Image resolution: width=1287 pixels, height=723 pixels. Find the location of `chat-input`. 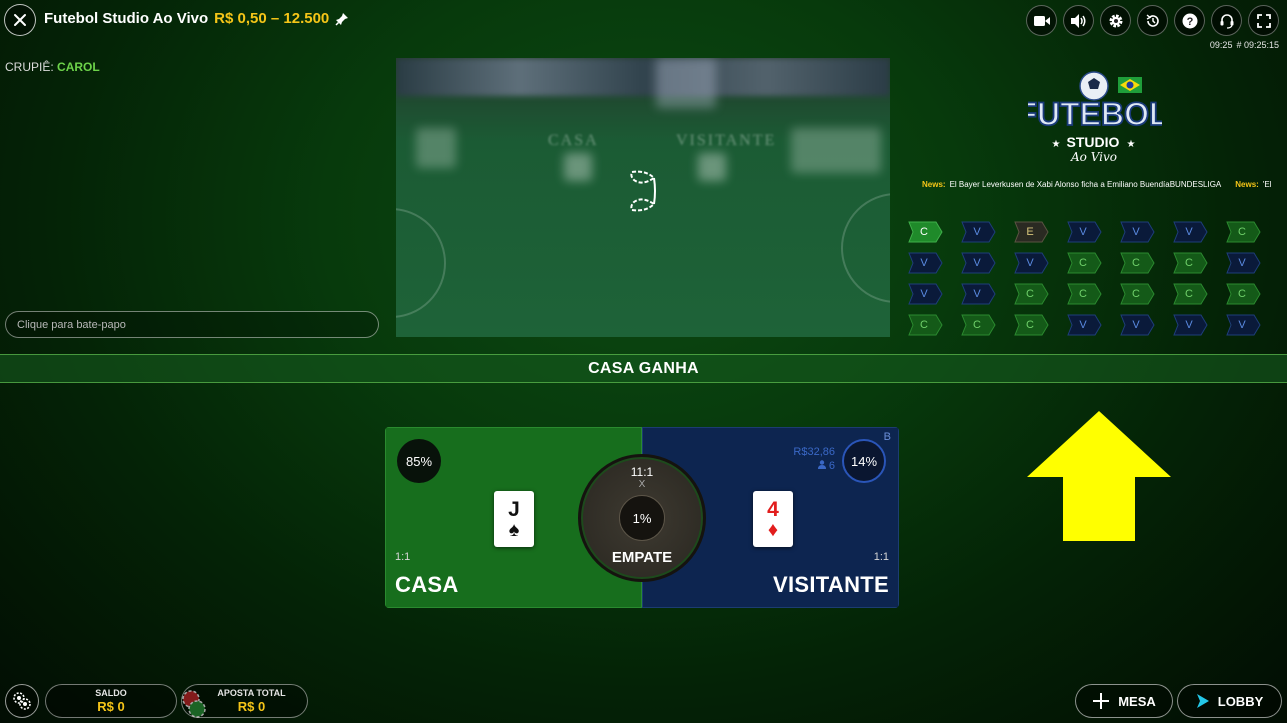

chat-input is located at coordinates (192, 324).